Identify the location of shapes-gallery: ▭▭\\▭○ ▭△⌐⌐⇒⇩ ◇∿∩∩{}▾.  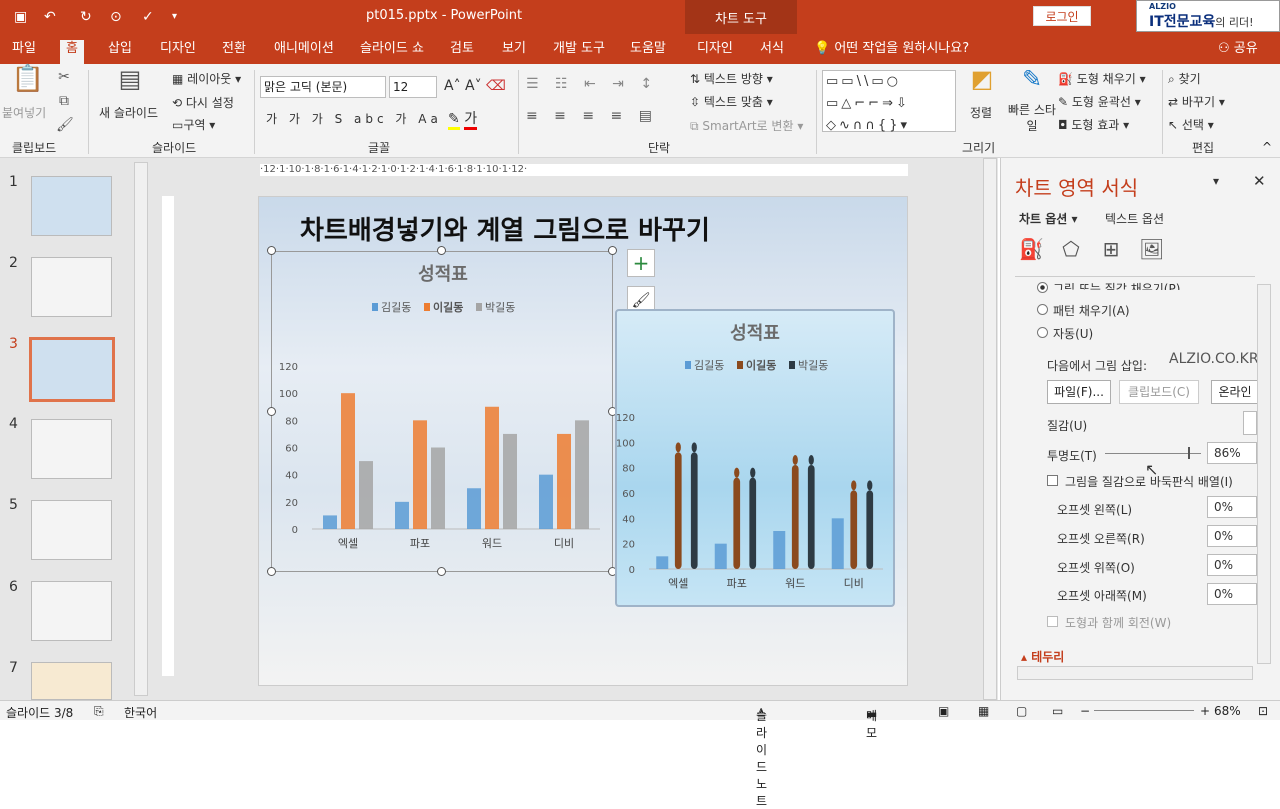
(889, 101).